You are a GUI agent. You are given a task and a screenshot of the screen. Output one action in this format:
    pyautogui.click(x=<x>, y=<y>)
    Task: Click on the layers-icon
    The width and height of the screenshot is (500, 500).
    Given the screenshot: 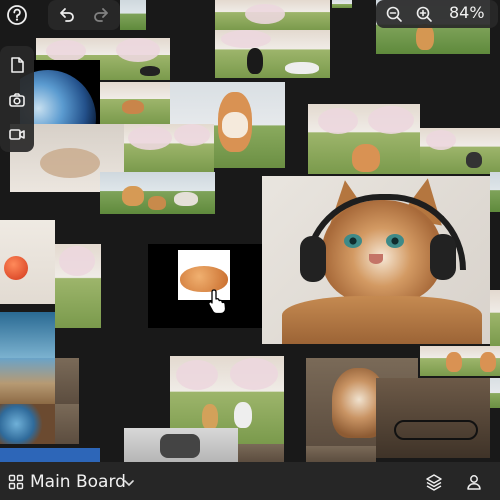 What is the action you would take?
    pyautogui.click(x=434, y=482)
    